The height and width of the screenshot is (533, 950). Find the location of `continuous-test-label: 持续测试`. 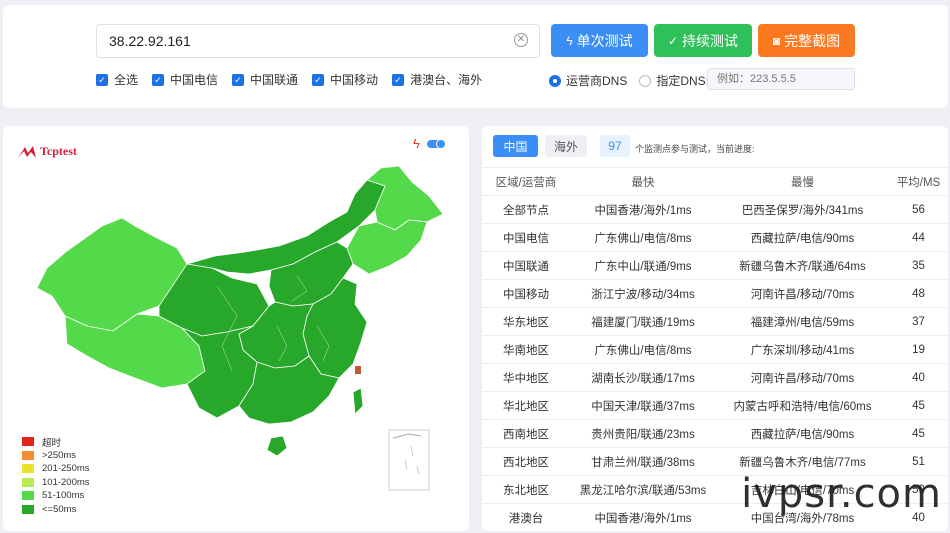

continuous-test-label: 持续测试 is located at coordinates (710, 40).